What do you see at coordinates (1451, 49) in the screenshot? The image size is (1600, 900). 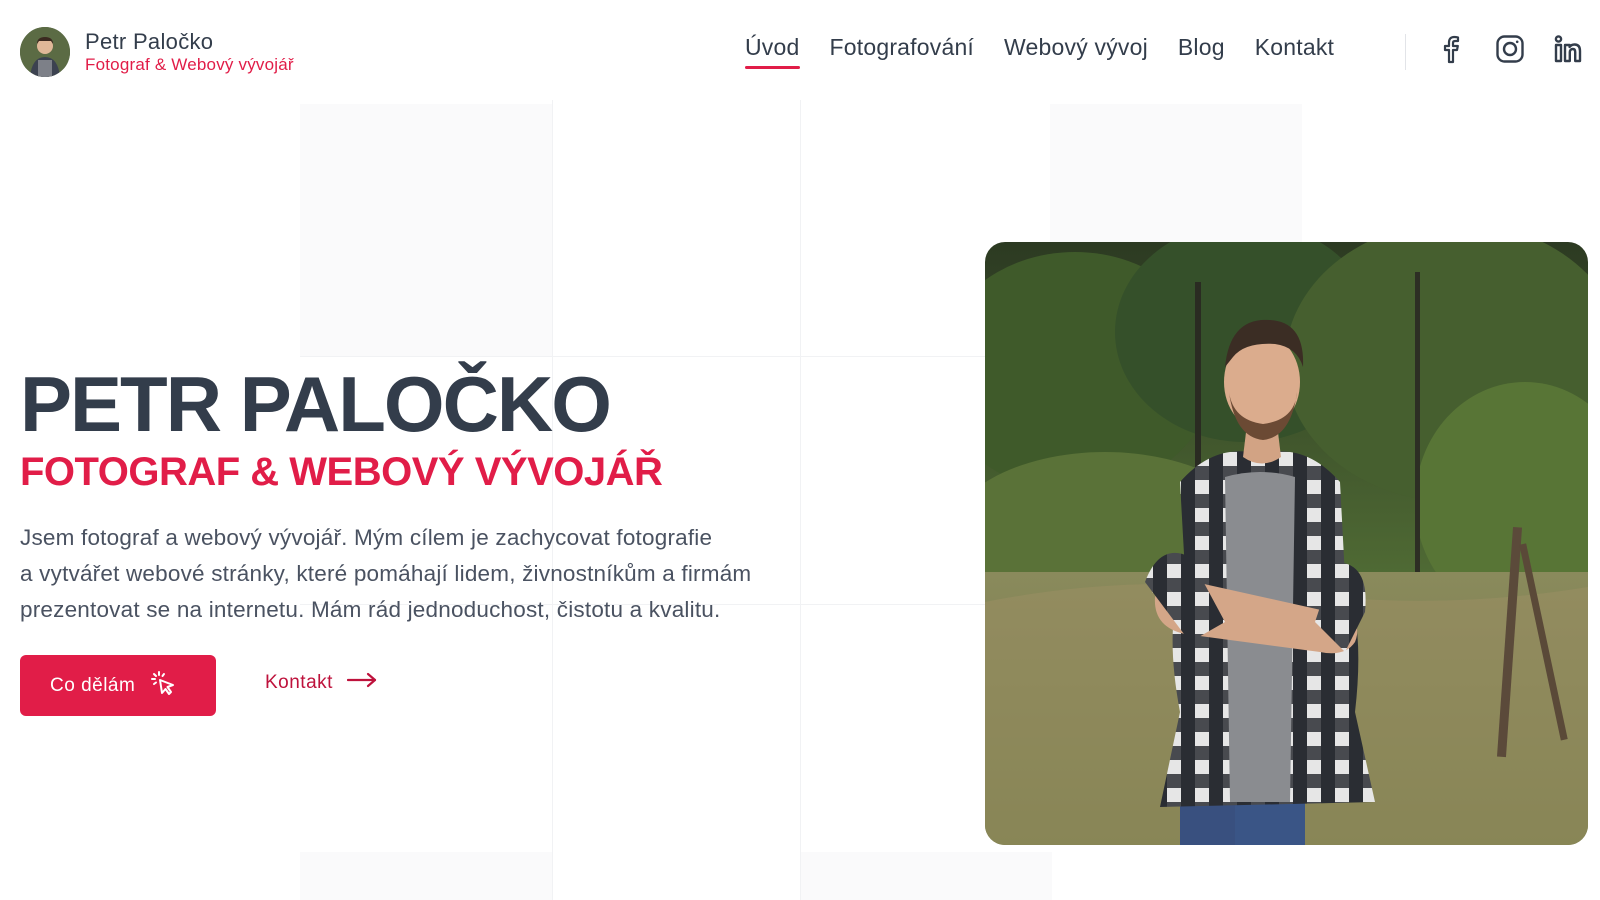 I see `facebook-icon` at bounding box center [1451, 49].